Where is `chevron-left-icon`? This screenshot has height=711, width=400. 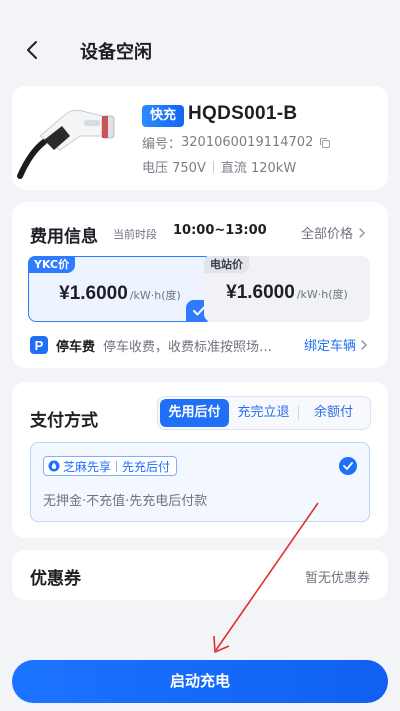
chevron-left-icon is located at coordinates (32, 50).